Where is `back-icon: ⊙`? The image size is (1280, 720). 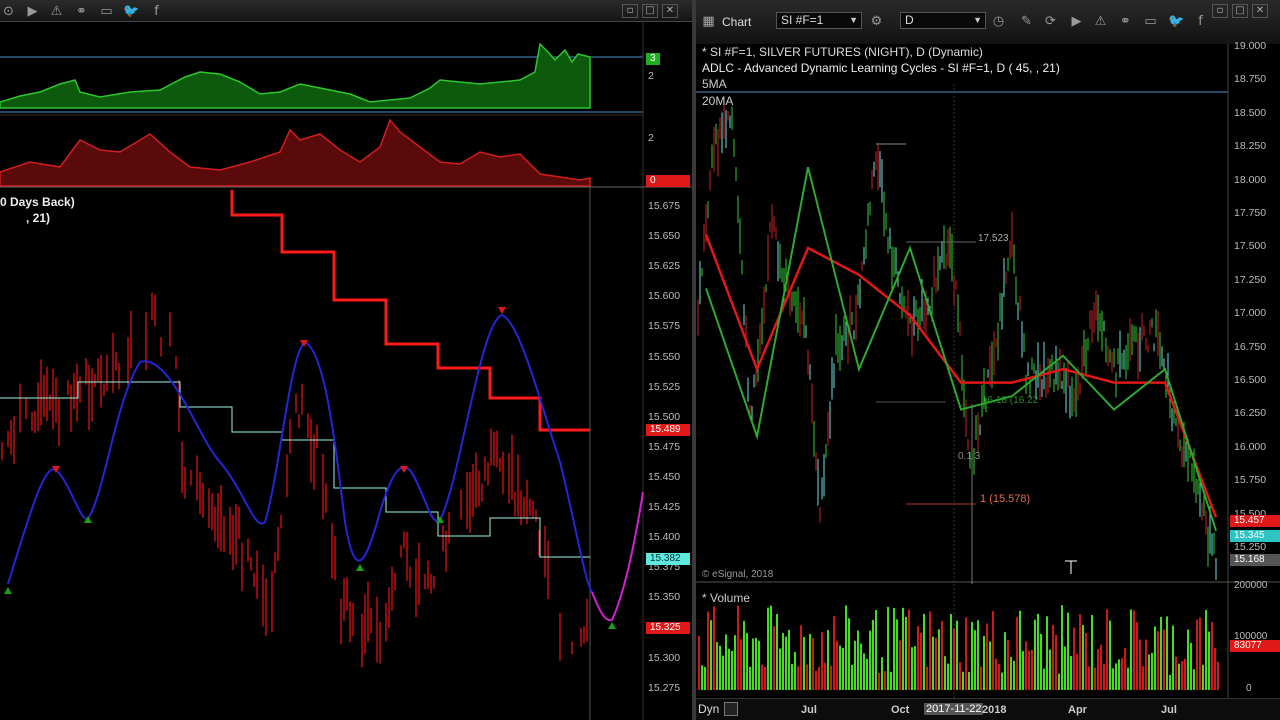
back-icon: ⊙ is located at coordinates (8, 11).